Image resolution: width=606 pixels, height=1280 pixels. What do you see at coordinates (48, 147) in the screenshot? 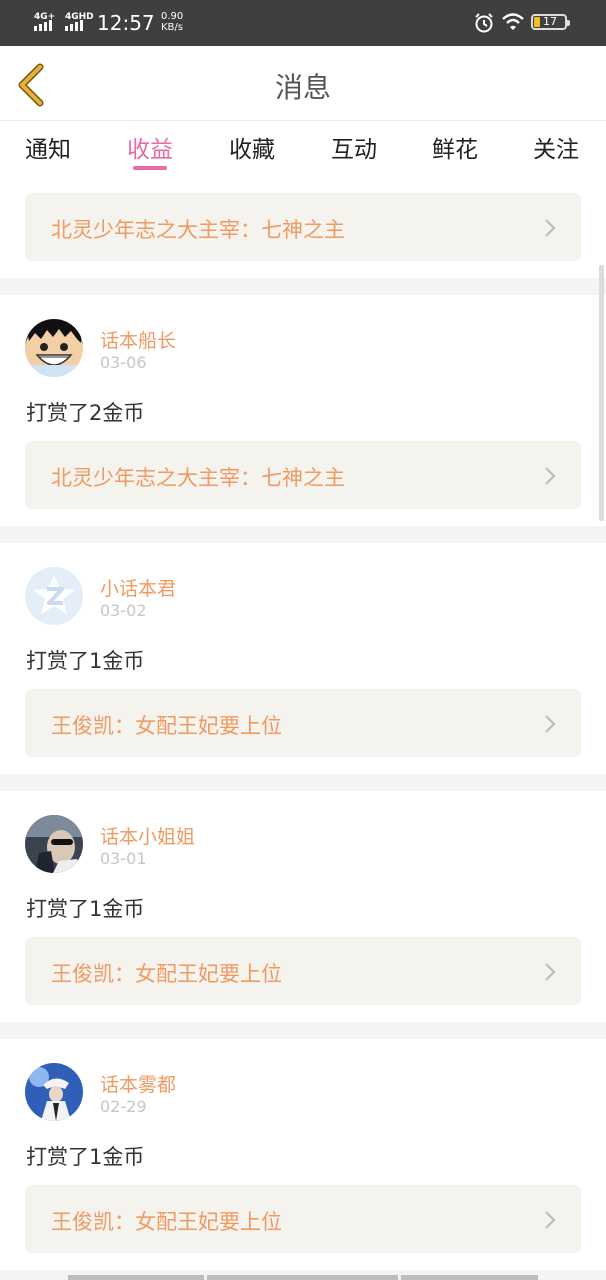
I see `tab-notifications: 通知` at bounding box center [48, 147].